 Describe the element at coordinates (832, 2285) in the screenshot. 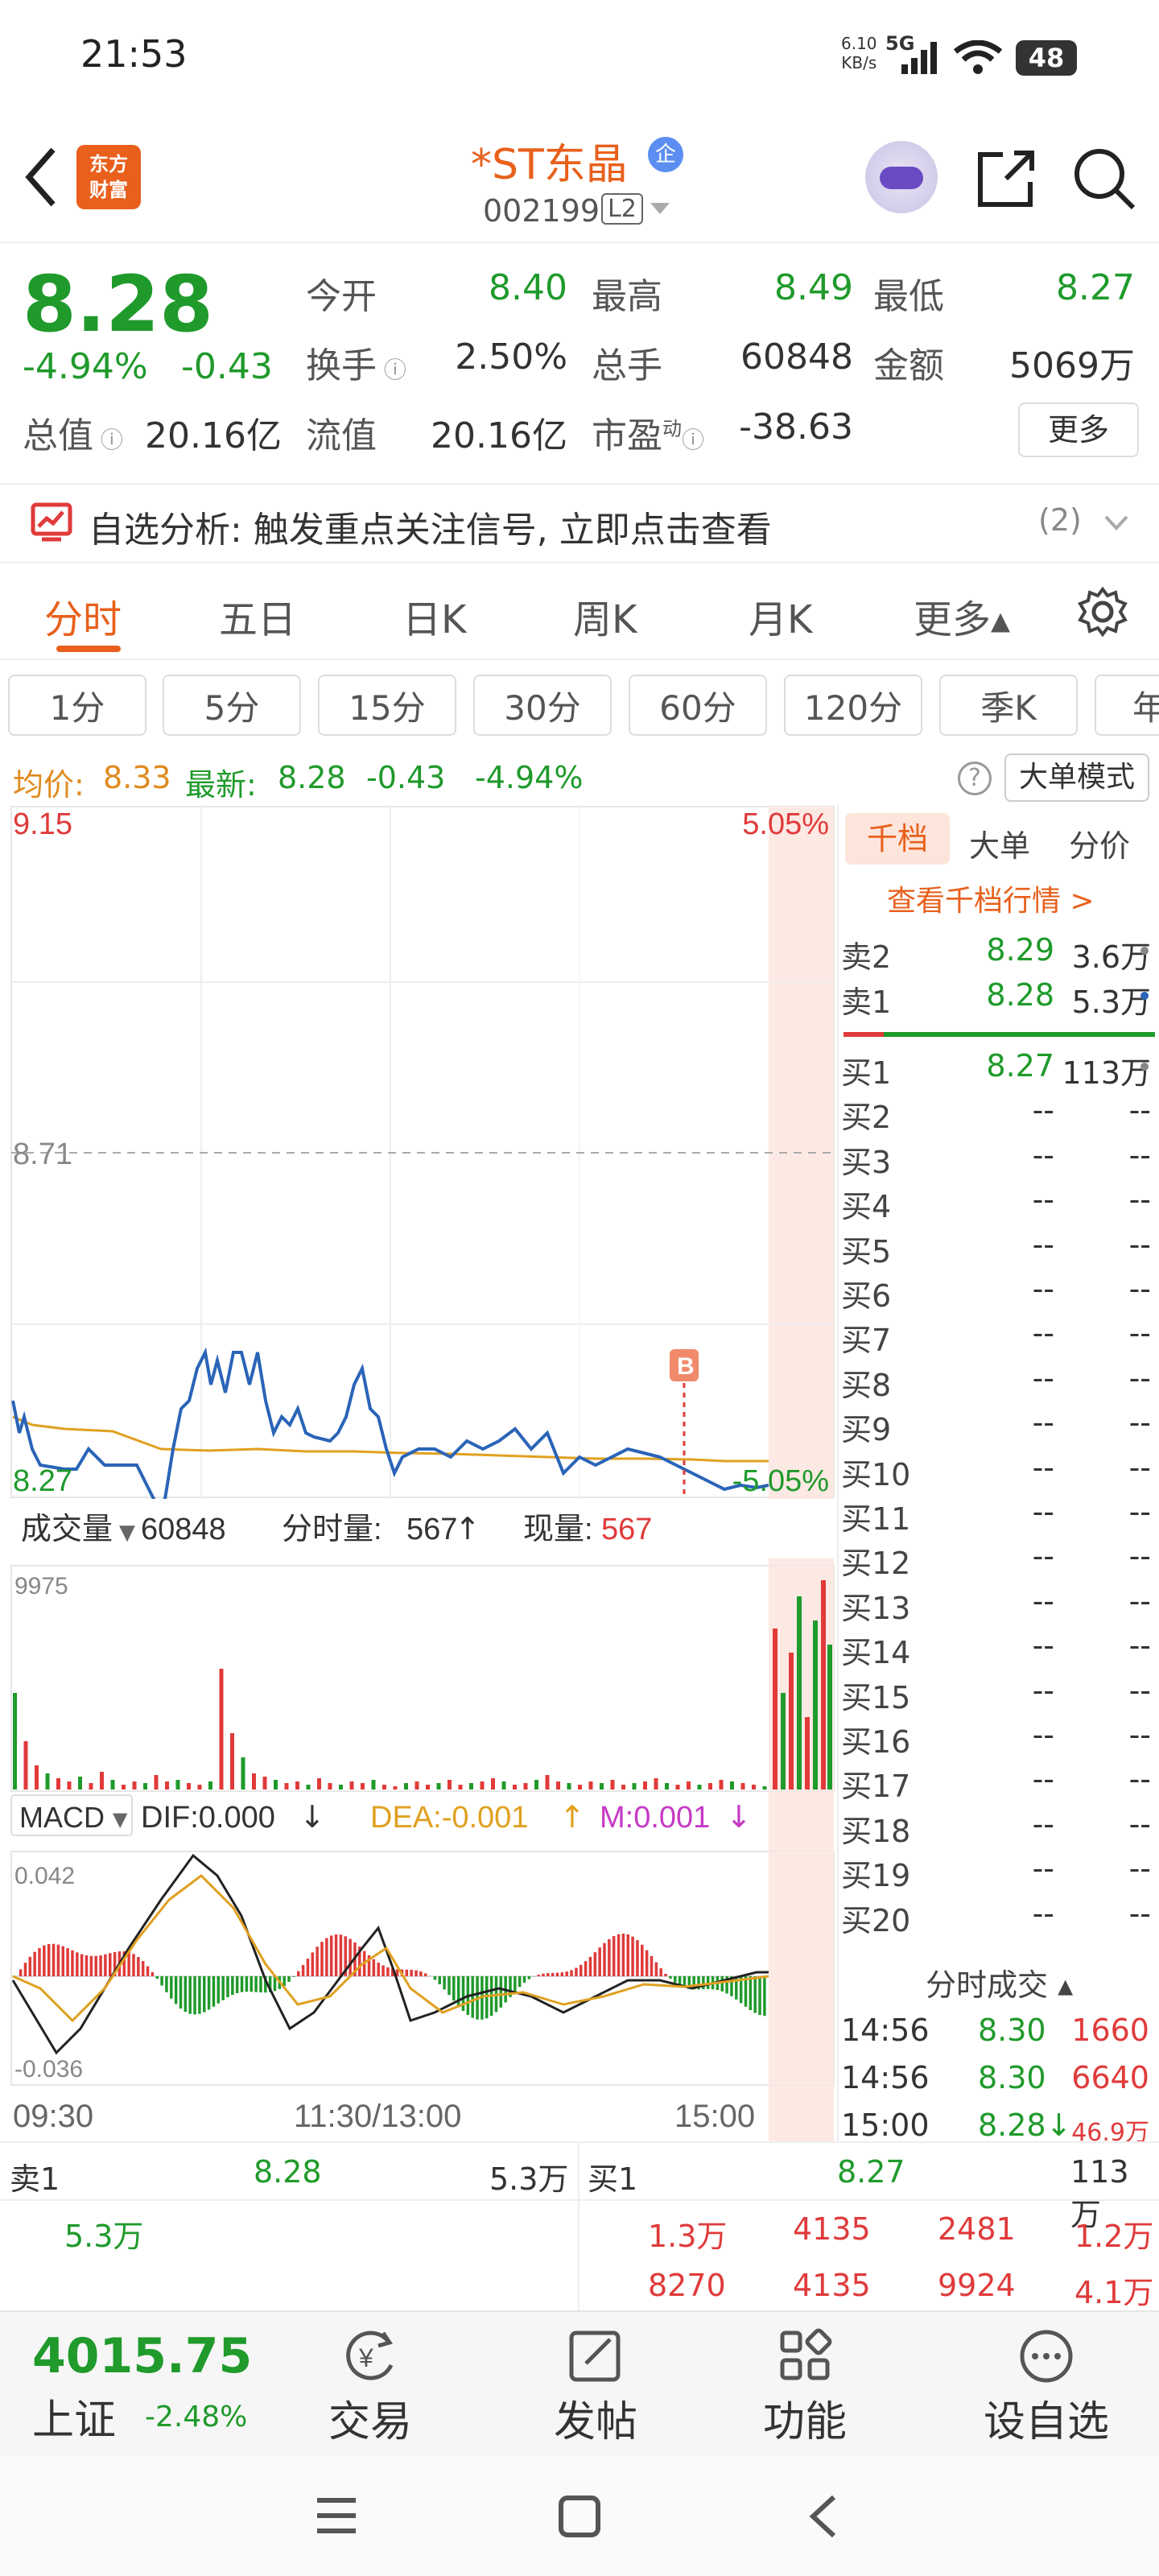

I see `buy-queue-item: 4135` at that location.